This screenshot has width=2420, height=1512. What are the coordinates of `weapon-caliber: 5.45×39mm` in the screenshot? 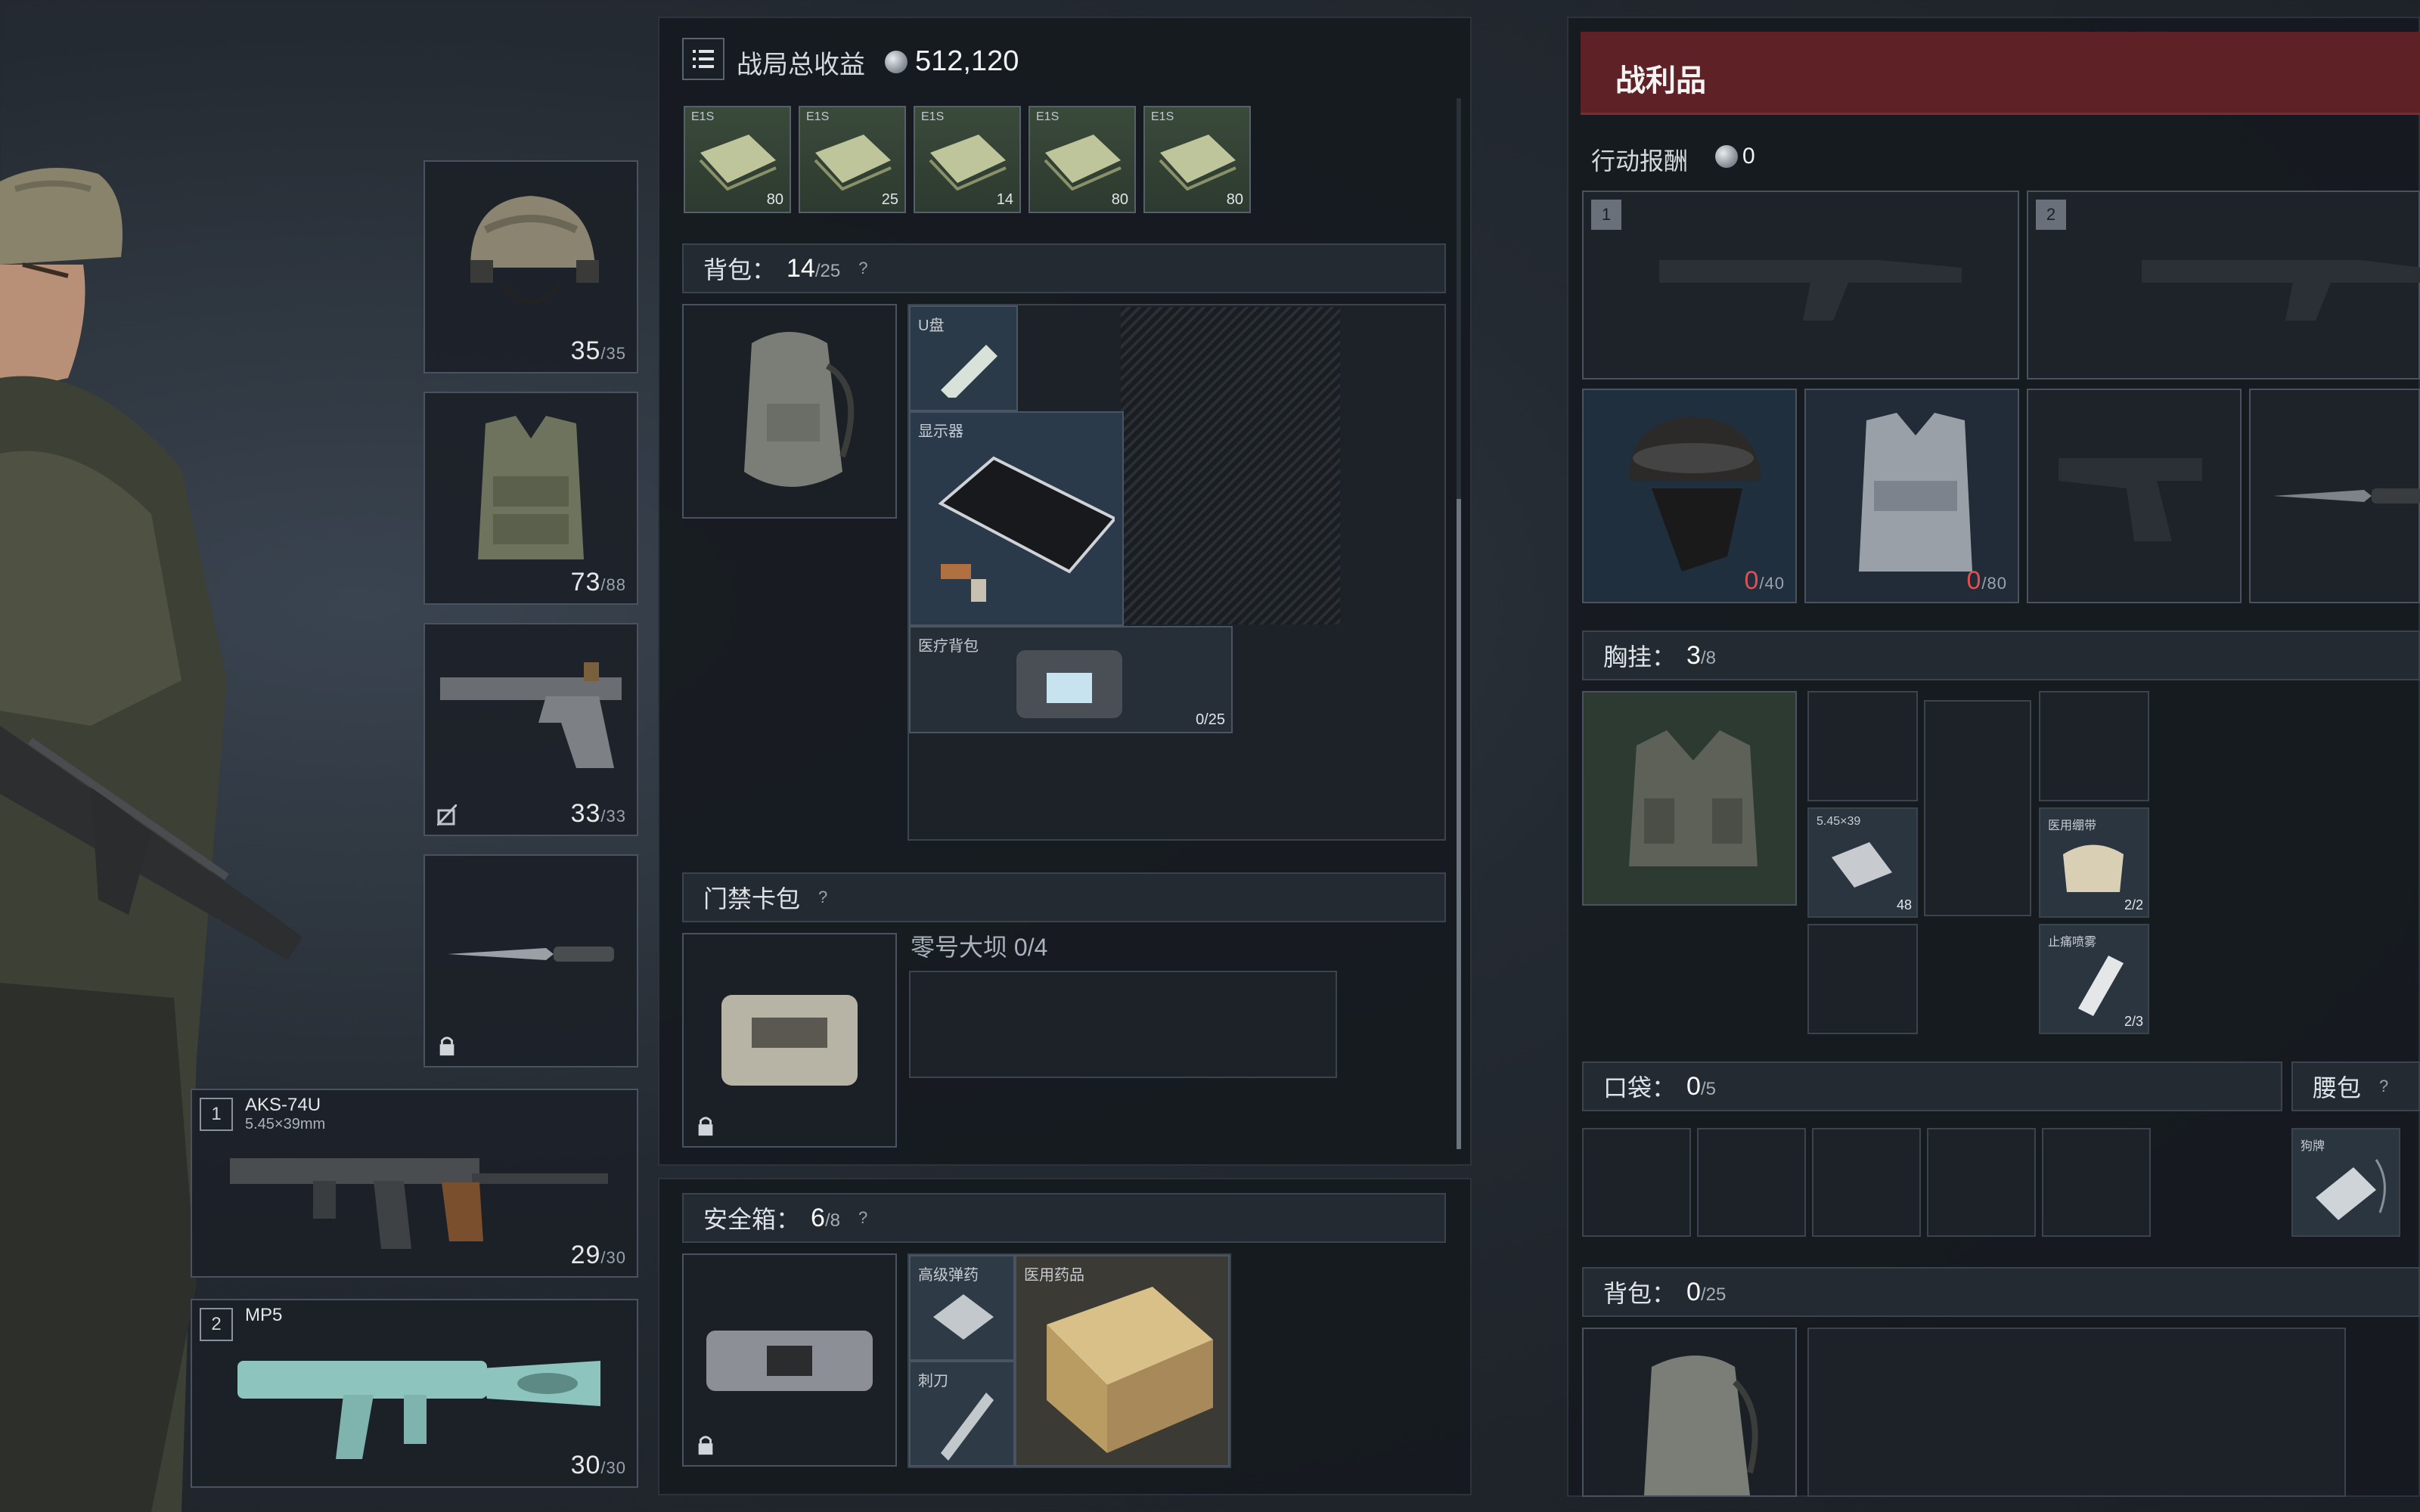 It's located at (285, 1124).